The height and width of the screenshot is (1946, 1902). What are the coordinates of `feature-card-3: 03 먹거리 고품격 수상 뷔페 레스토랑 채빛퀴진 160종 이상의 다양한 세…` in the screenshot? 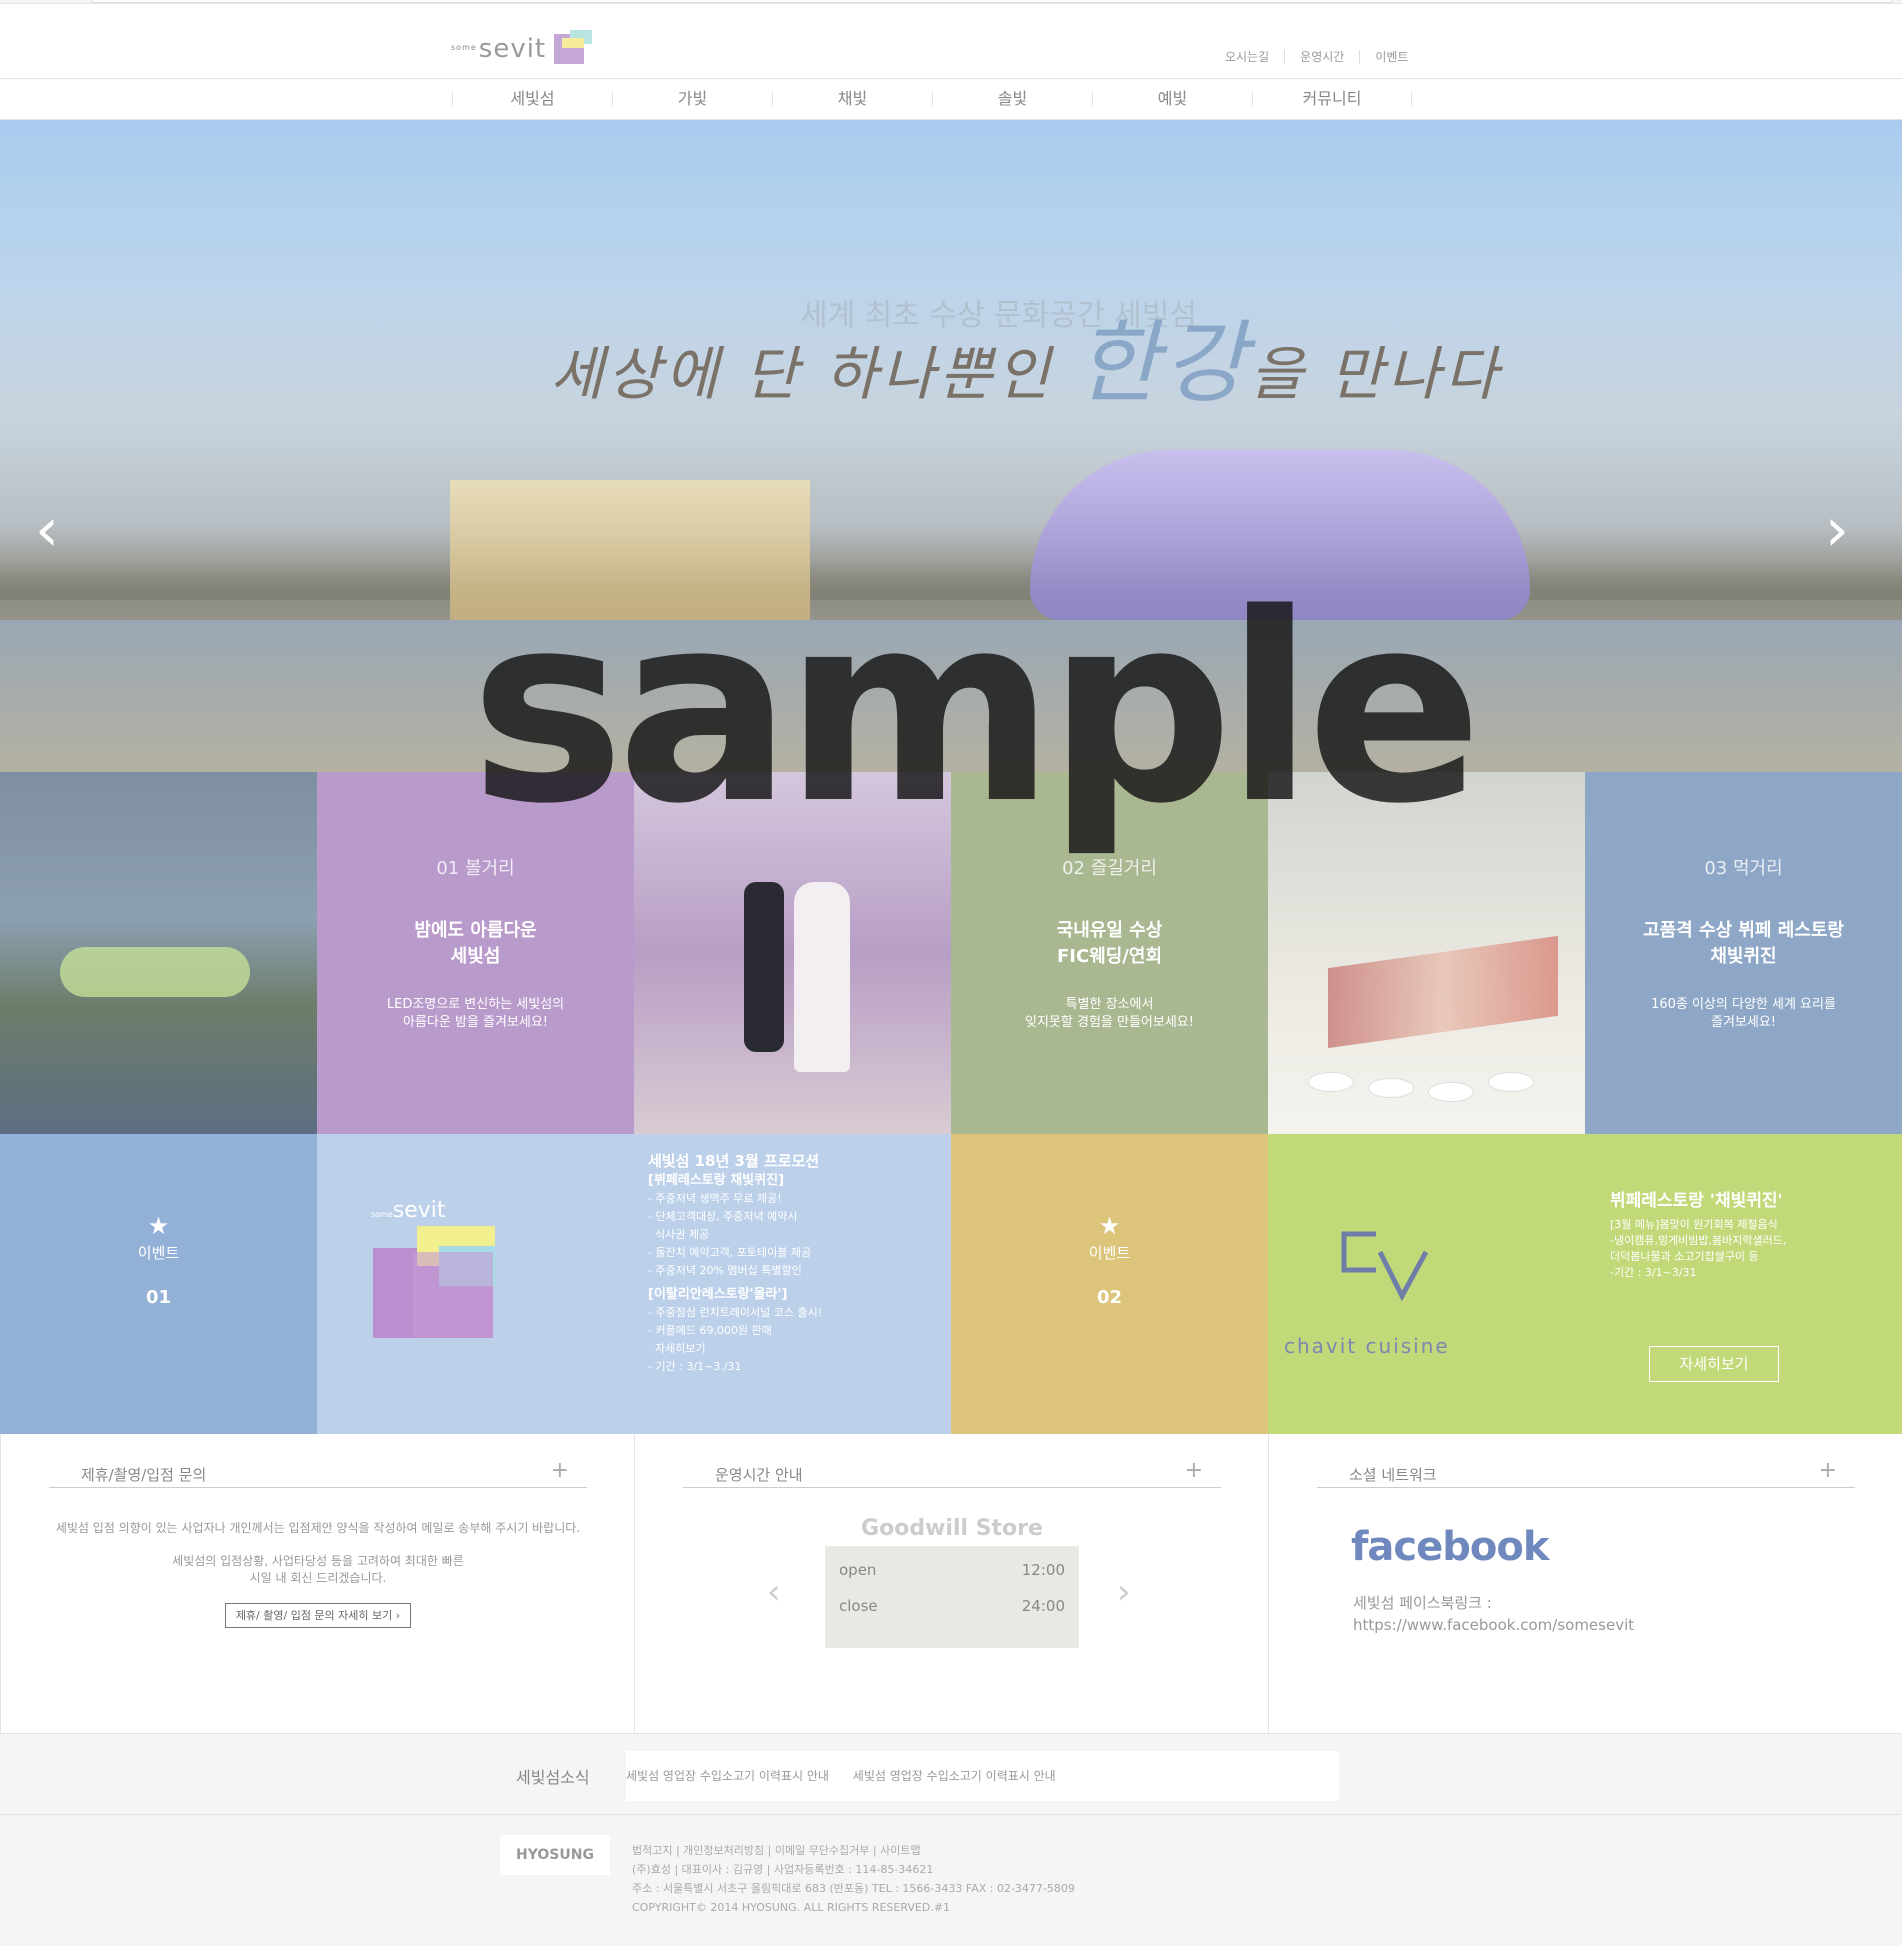 It's located at (1743, 953).